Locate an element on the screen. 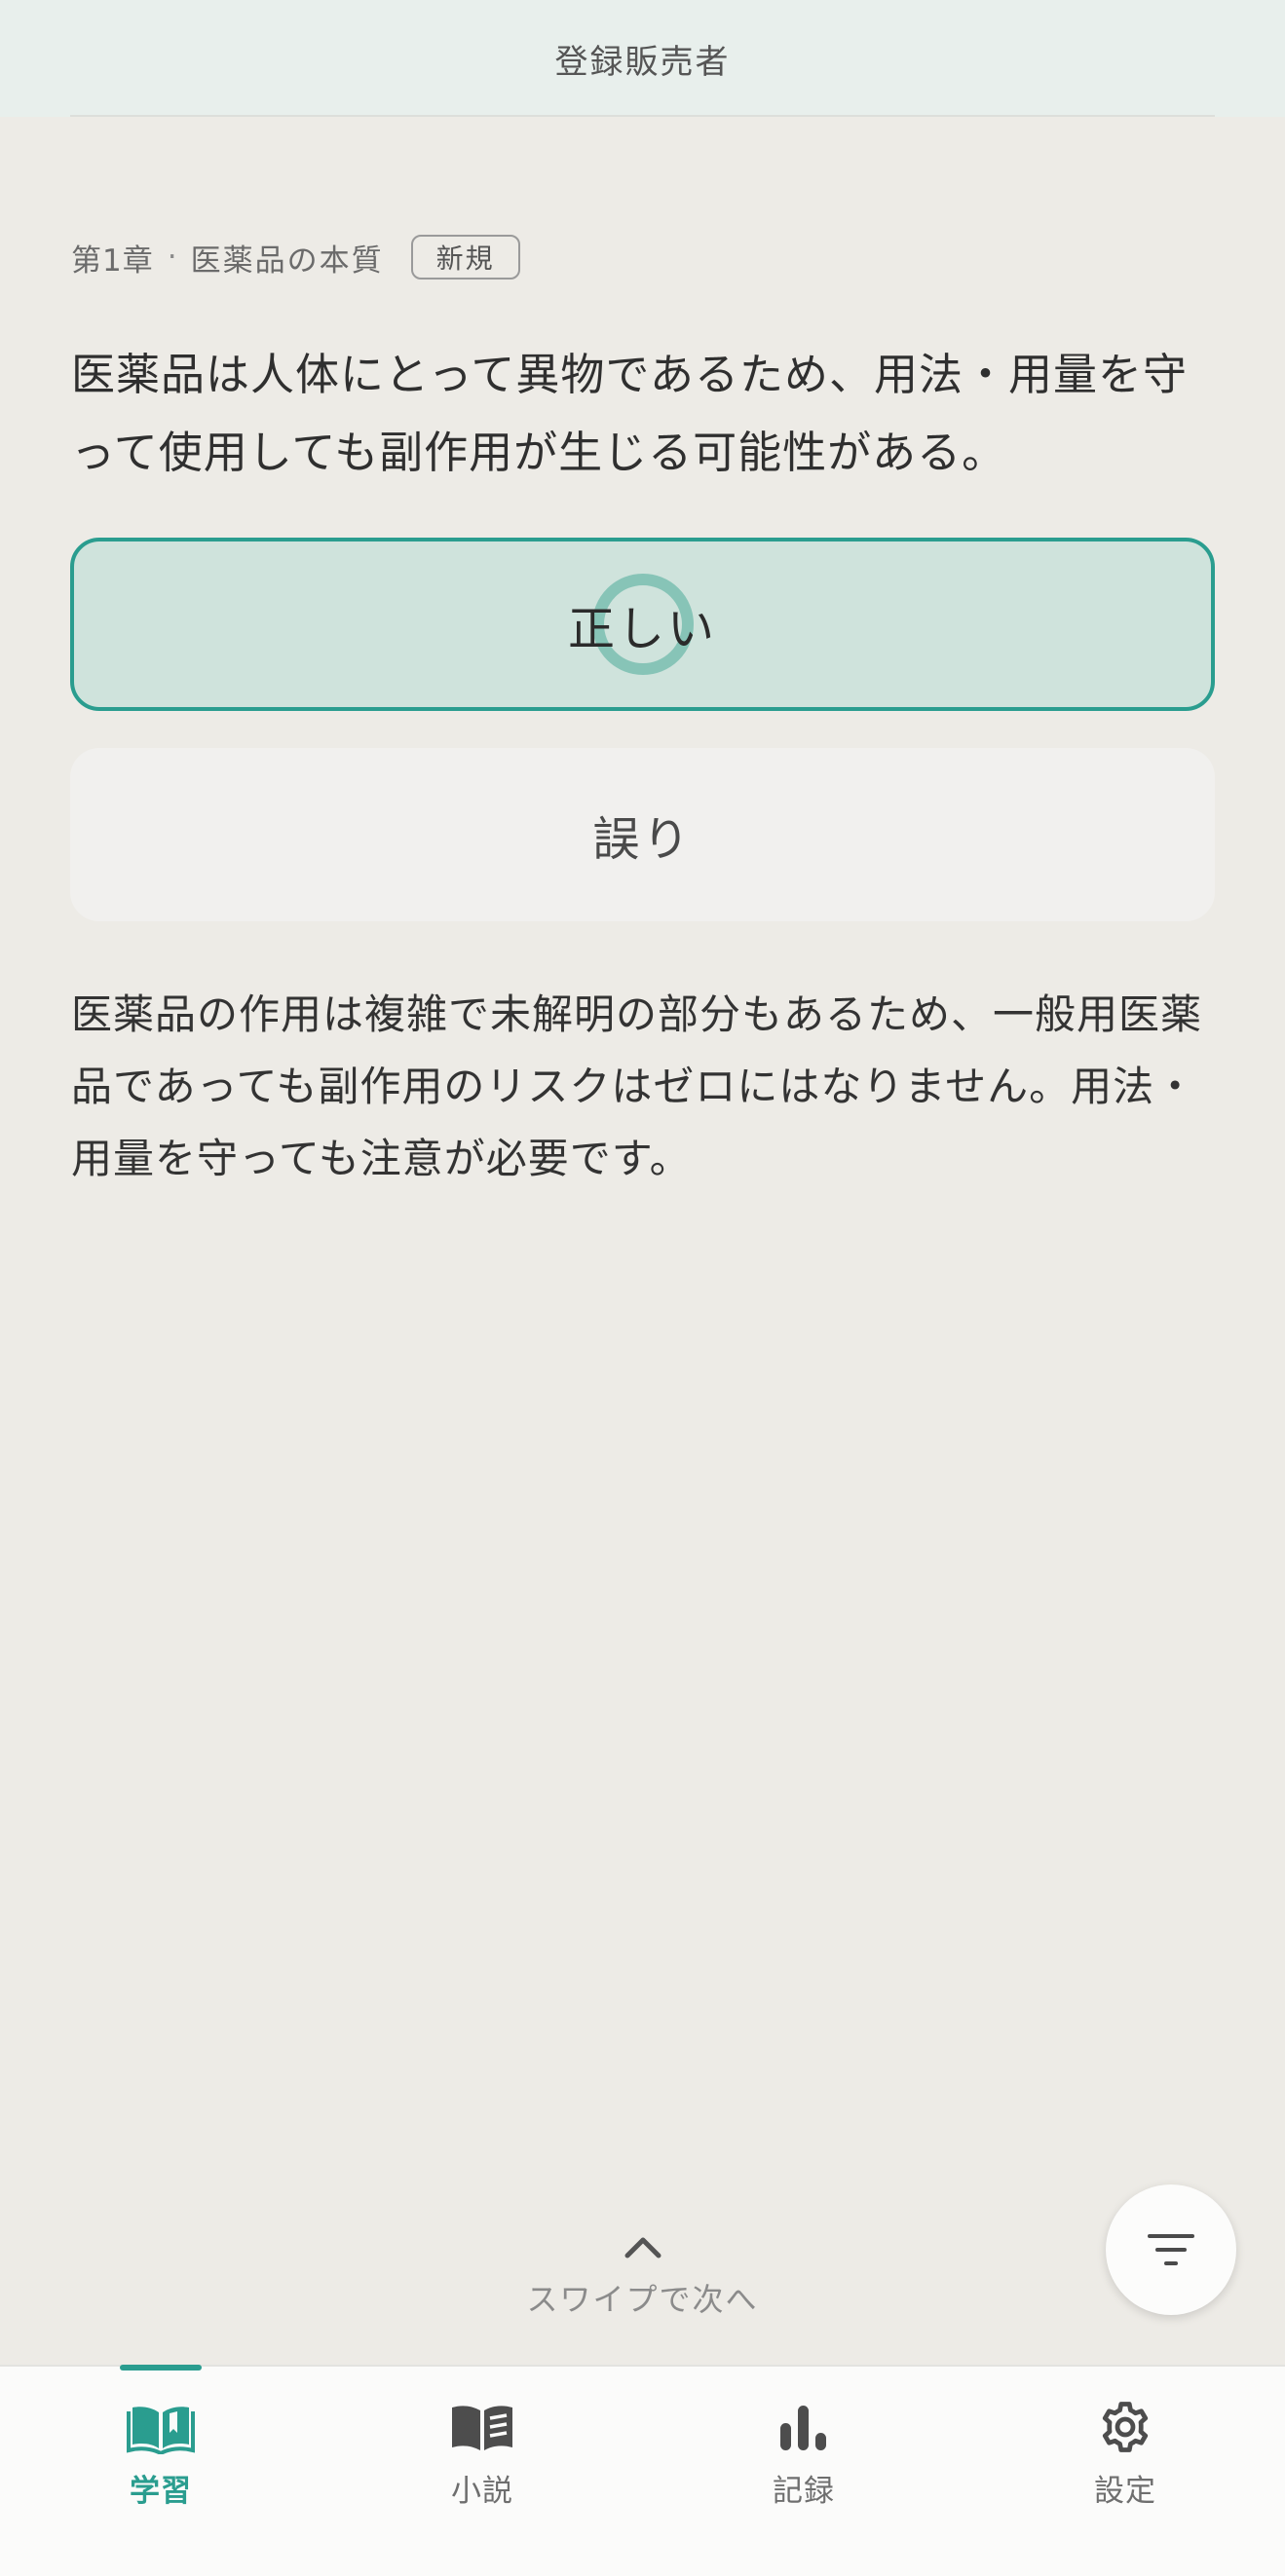  header-divider is located at coordinates (642, 116).